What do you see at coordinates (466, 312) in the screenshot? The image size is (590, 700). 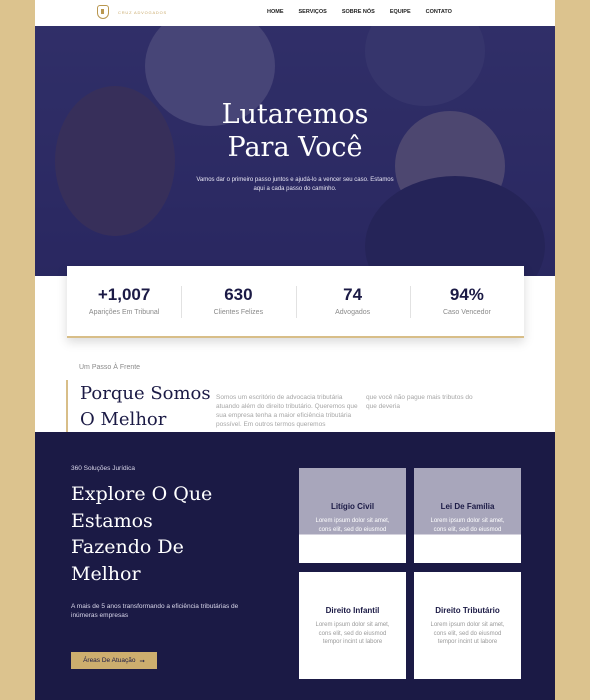 I see `stat-label: Caso Vencedor` at bounding box center [466, 312].